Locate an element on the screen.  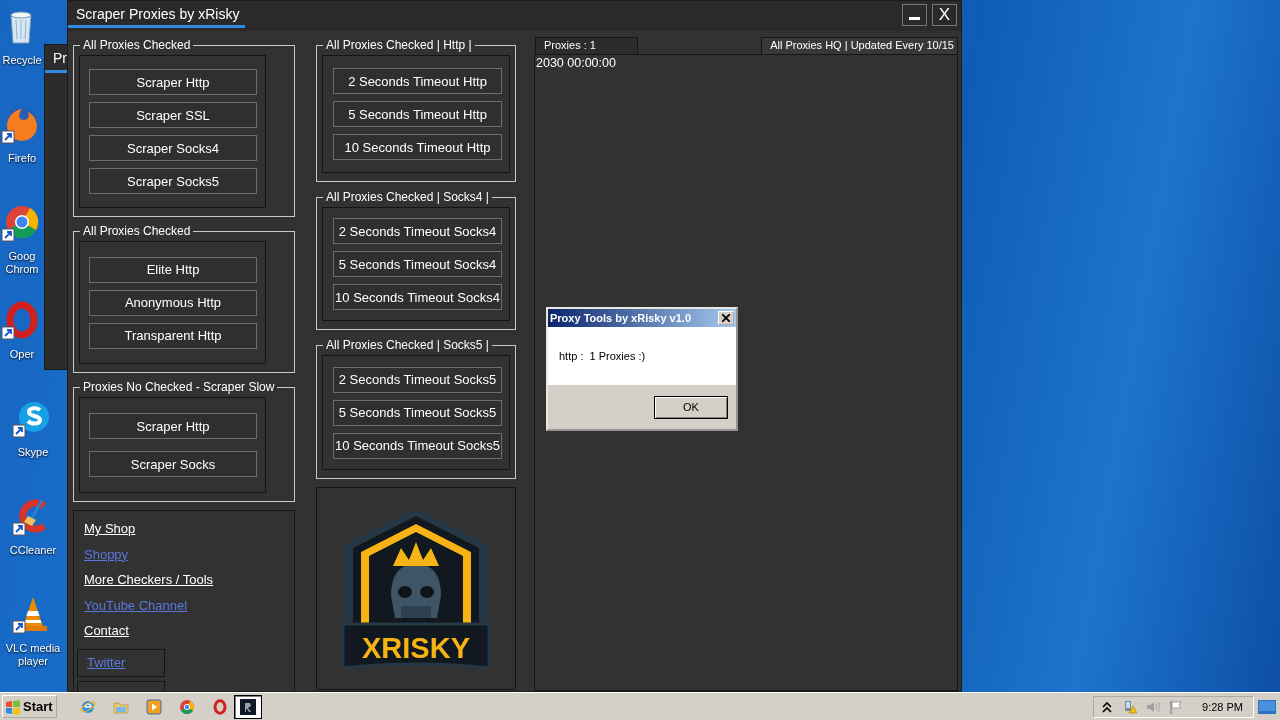
group-title: Proxies No Checked - Scraper Slow is located at coordinates (179, 387).